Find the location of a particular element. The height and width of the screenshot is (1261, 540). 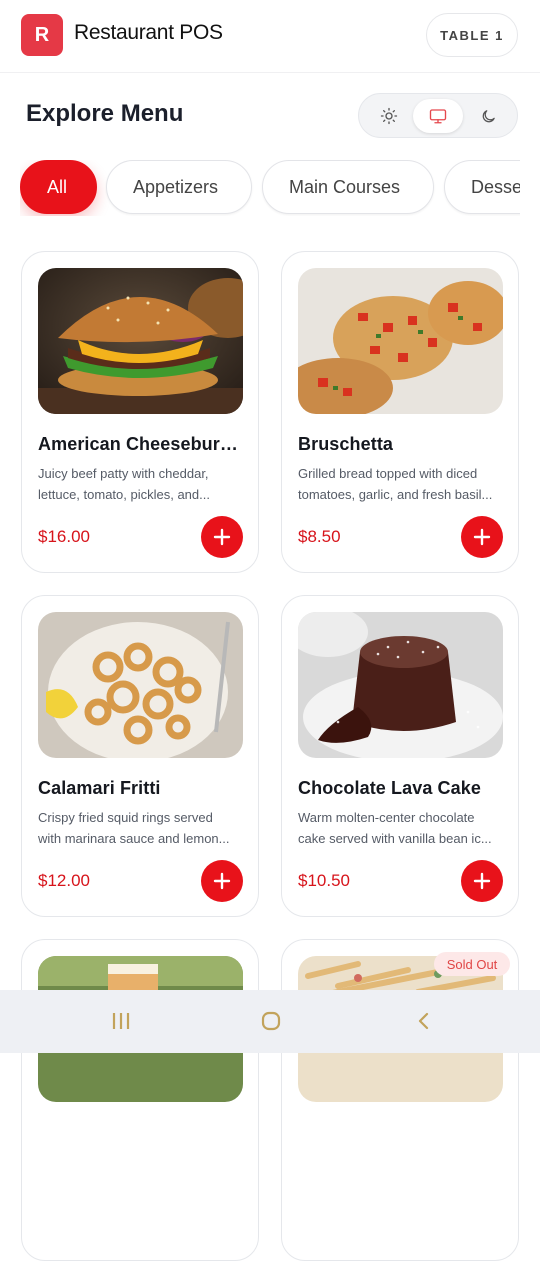

home-button is located at coordinates (271, 1021).